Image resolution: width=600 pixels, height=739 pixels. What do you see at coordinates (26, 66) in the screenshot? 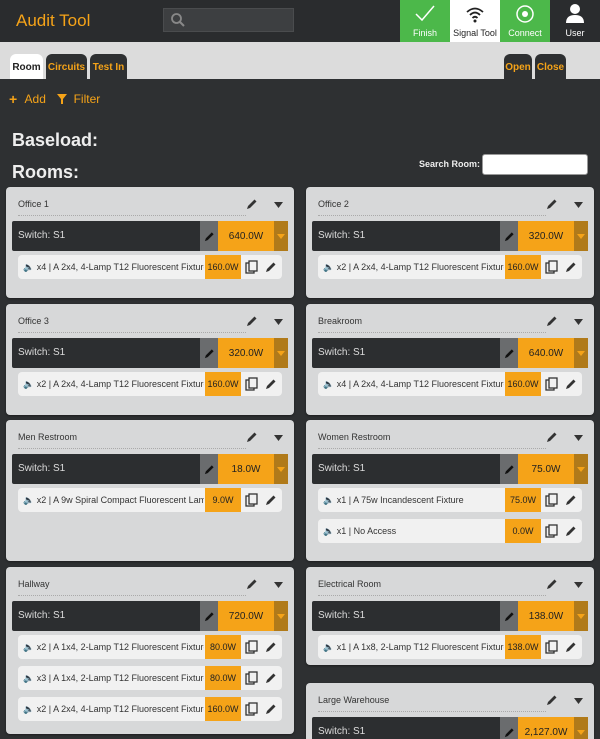
I see `tab-room: Room` at bounding box center [26, 66].